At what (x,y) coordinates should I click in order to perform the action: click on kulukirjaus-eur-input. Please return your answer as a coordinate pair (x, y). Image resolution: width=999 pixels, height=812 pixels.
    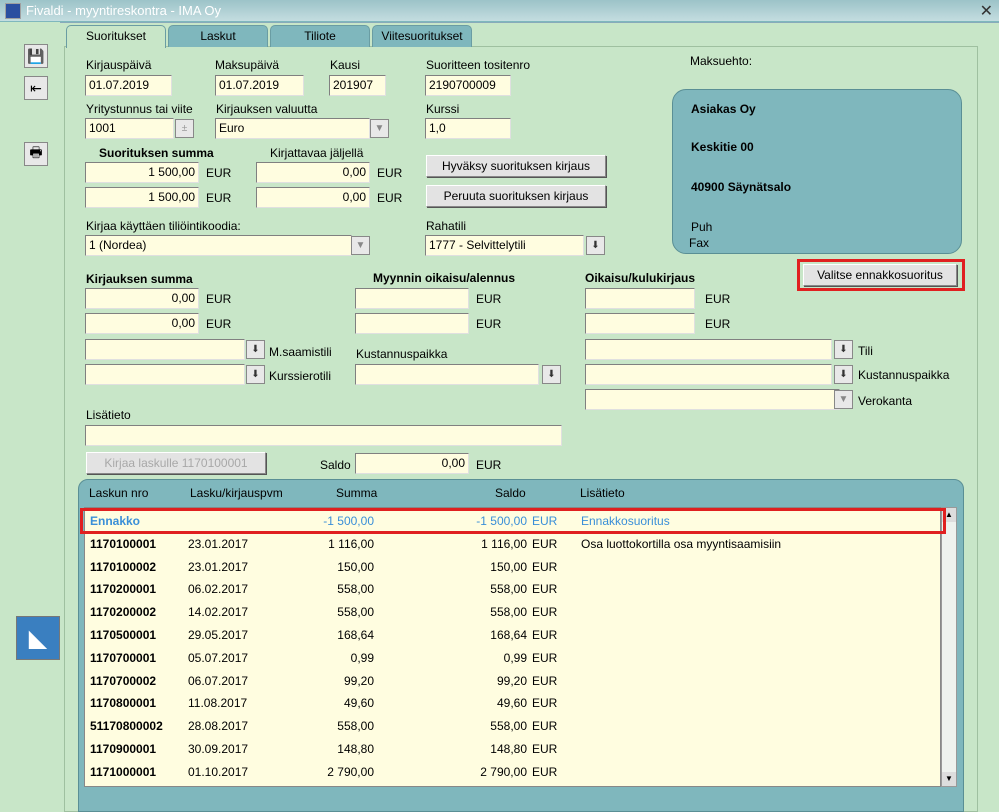
    Looking at the image, I should click on (640, 323).